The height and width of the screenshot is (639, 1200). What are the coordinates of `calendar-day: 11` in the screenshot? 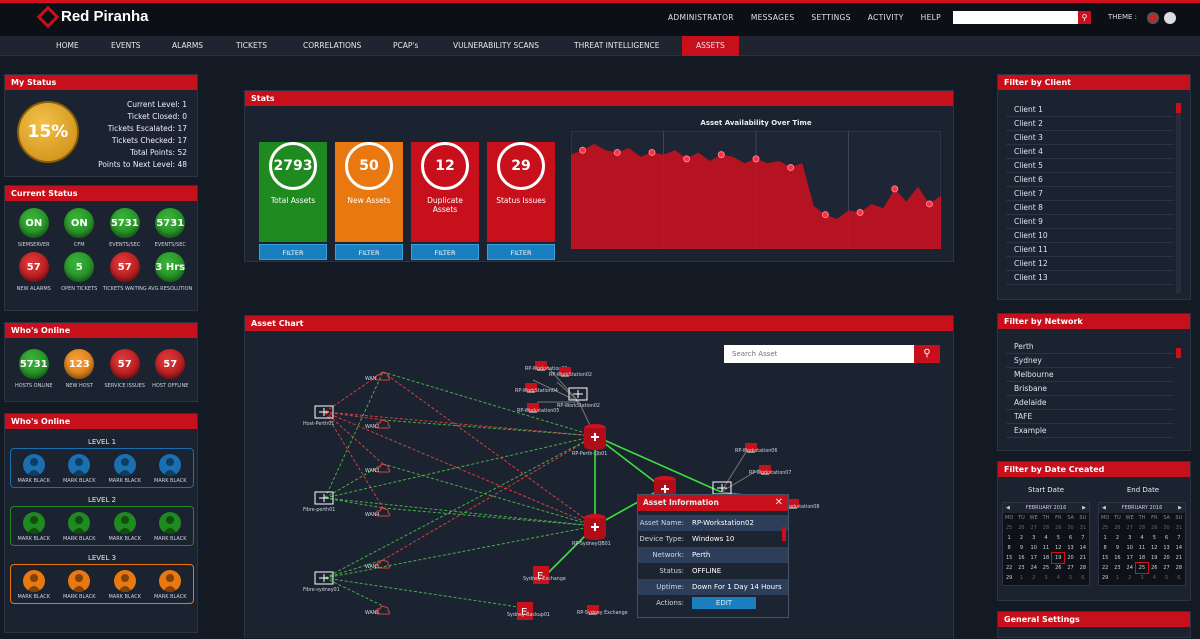 It's located at (1046, 548).